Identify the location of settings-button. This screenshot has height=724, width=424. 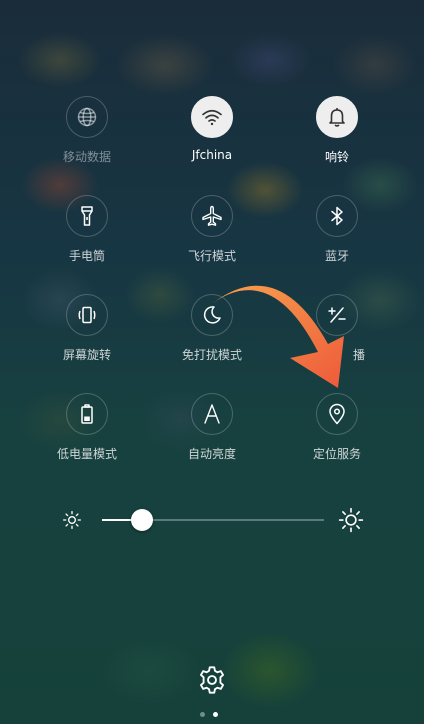
(212, 680).